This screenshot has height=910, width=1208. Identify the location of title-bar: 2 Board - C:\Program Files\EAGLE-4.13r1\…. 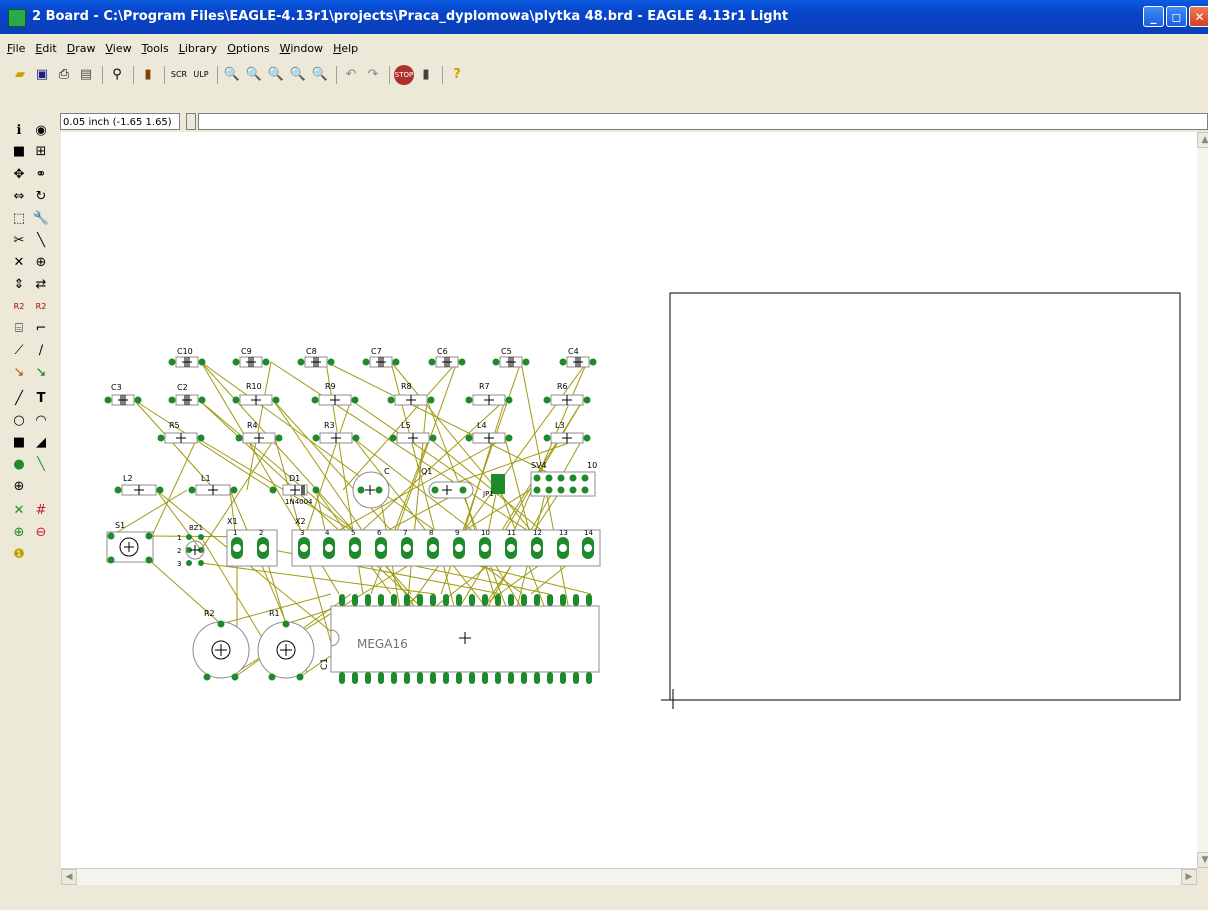
(604, 17).